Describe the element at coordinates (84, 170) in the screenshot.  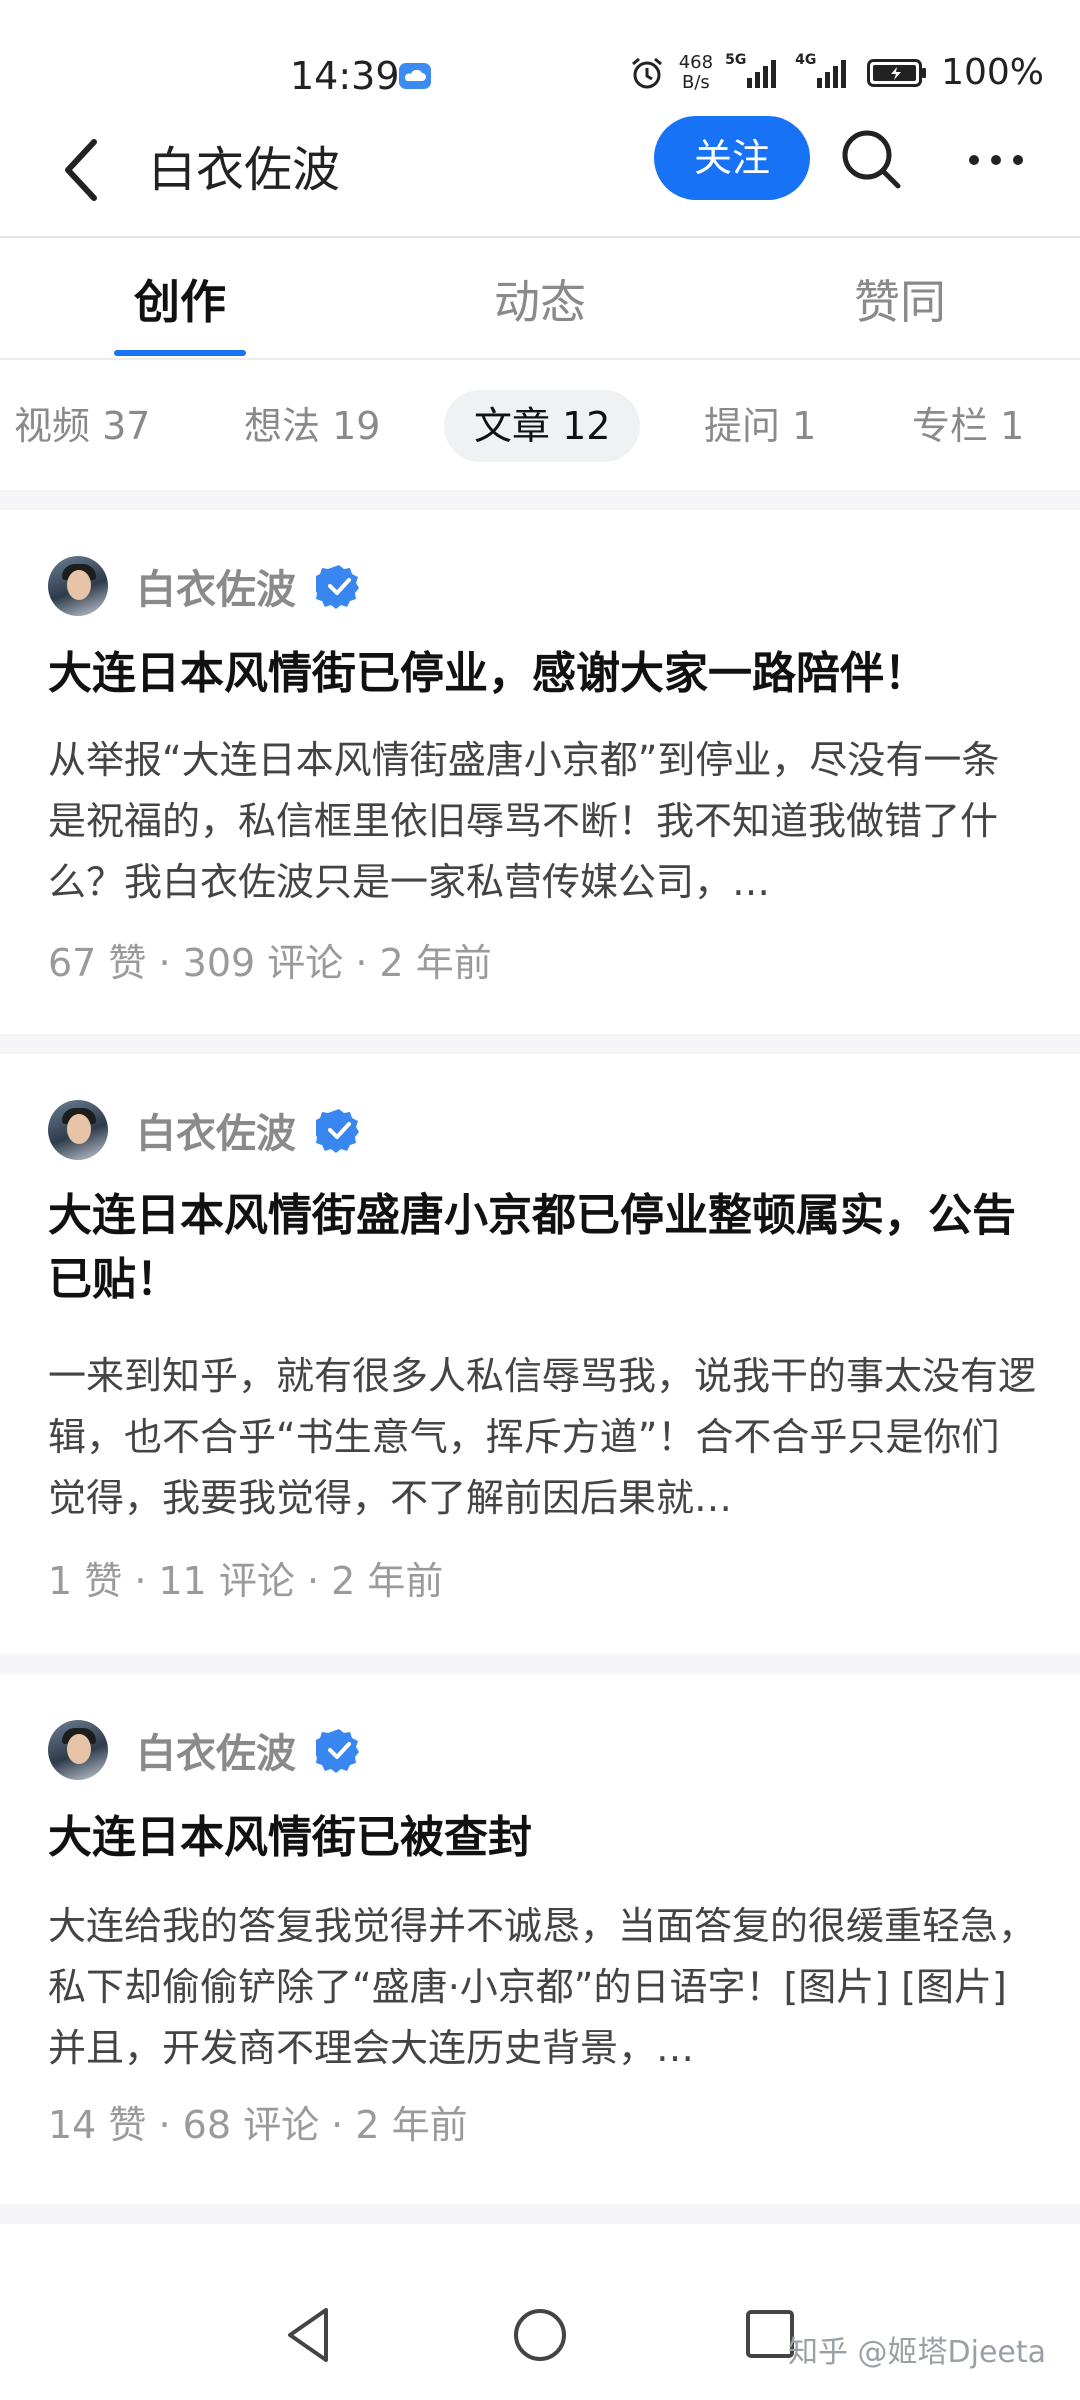
I see `back-arrow-icon` at that location.